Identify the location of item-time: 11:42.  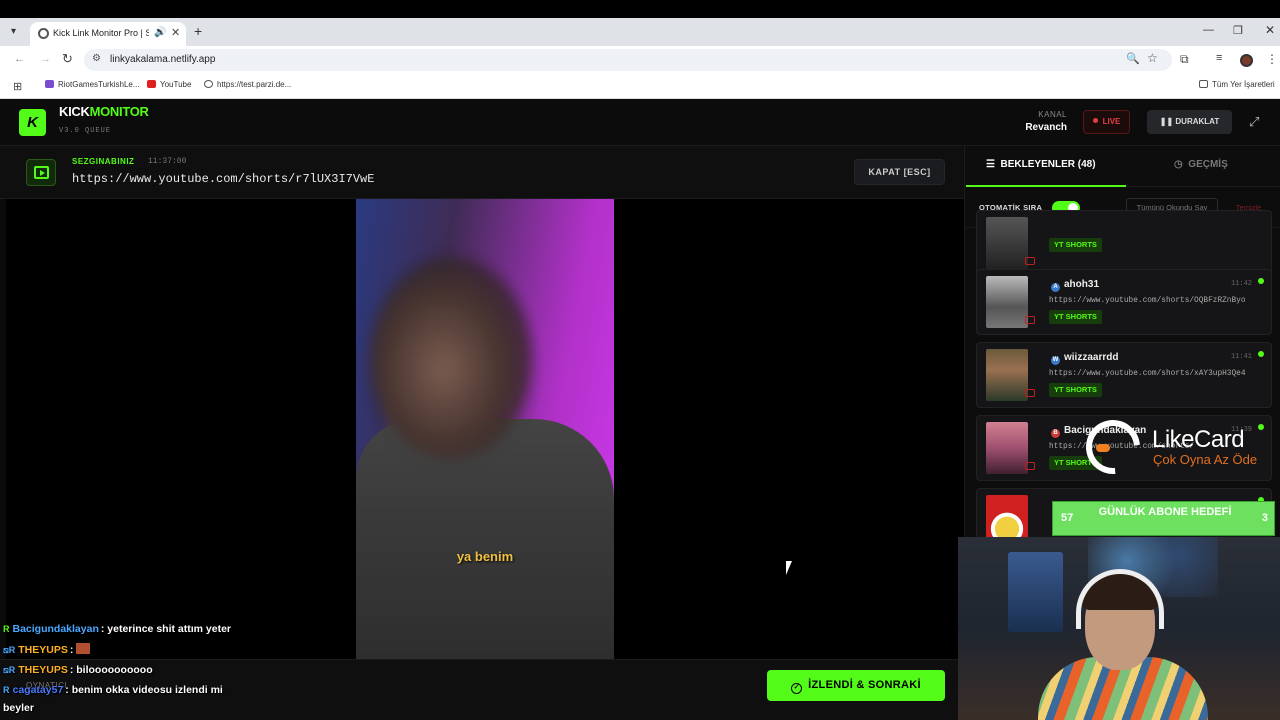
(1241, 284).